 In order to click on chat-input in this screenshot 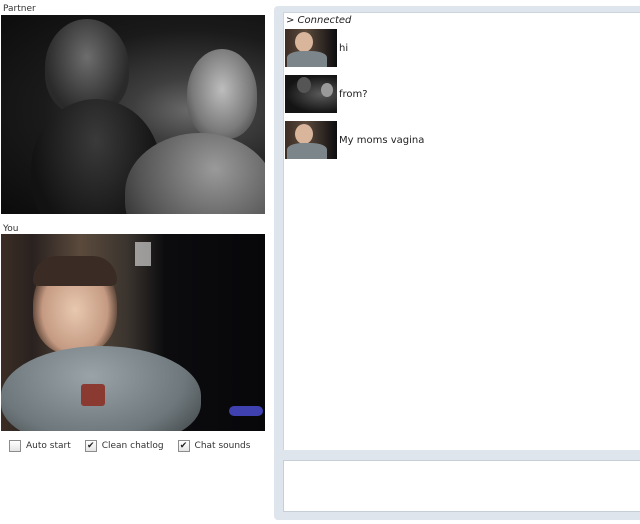, I will do `click(461, 486)`.